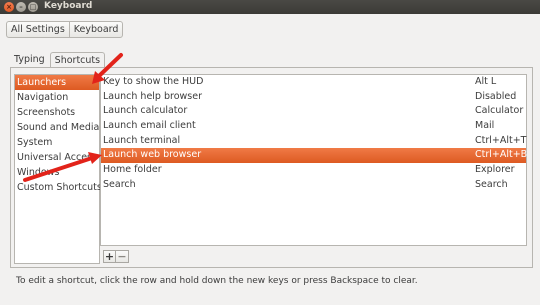 Image resolution: width=540 pixels, height=305 pixels. I want to click on shortcut-row: Launch calculator Calculator, so click(313, 111).